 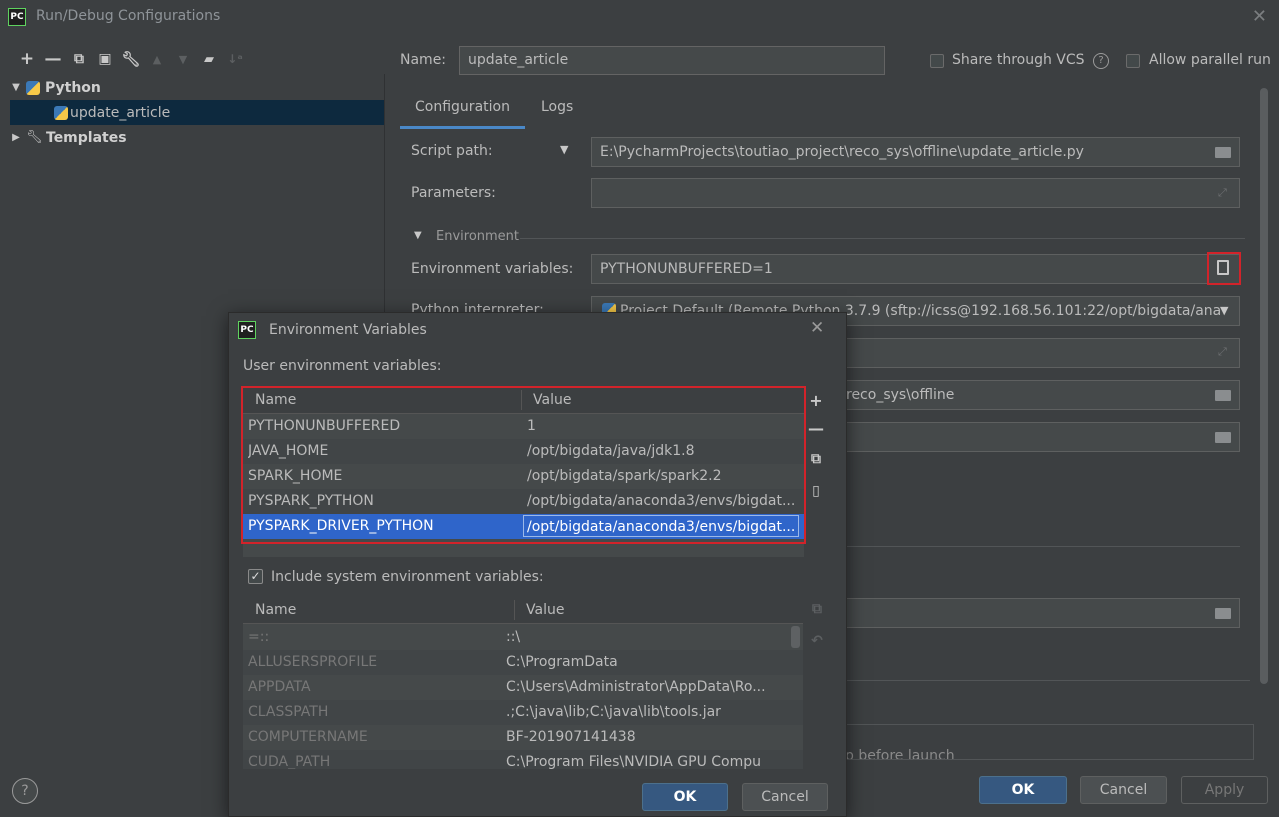 What do you see at coordinates (1224, 310) in the screenshot?
I see `chevron-down-icon: ▼` at bounding box center [1224, 310].